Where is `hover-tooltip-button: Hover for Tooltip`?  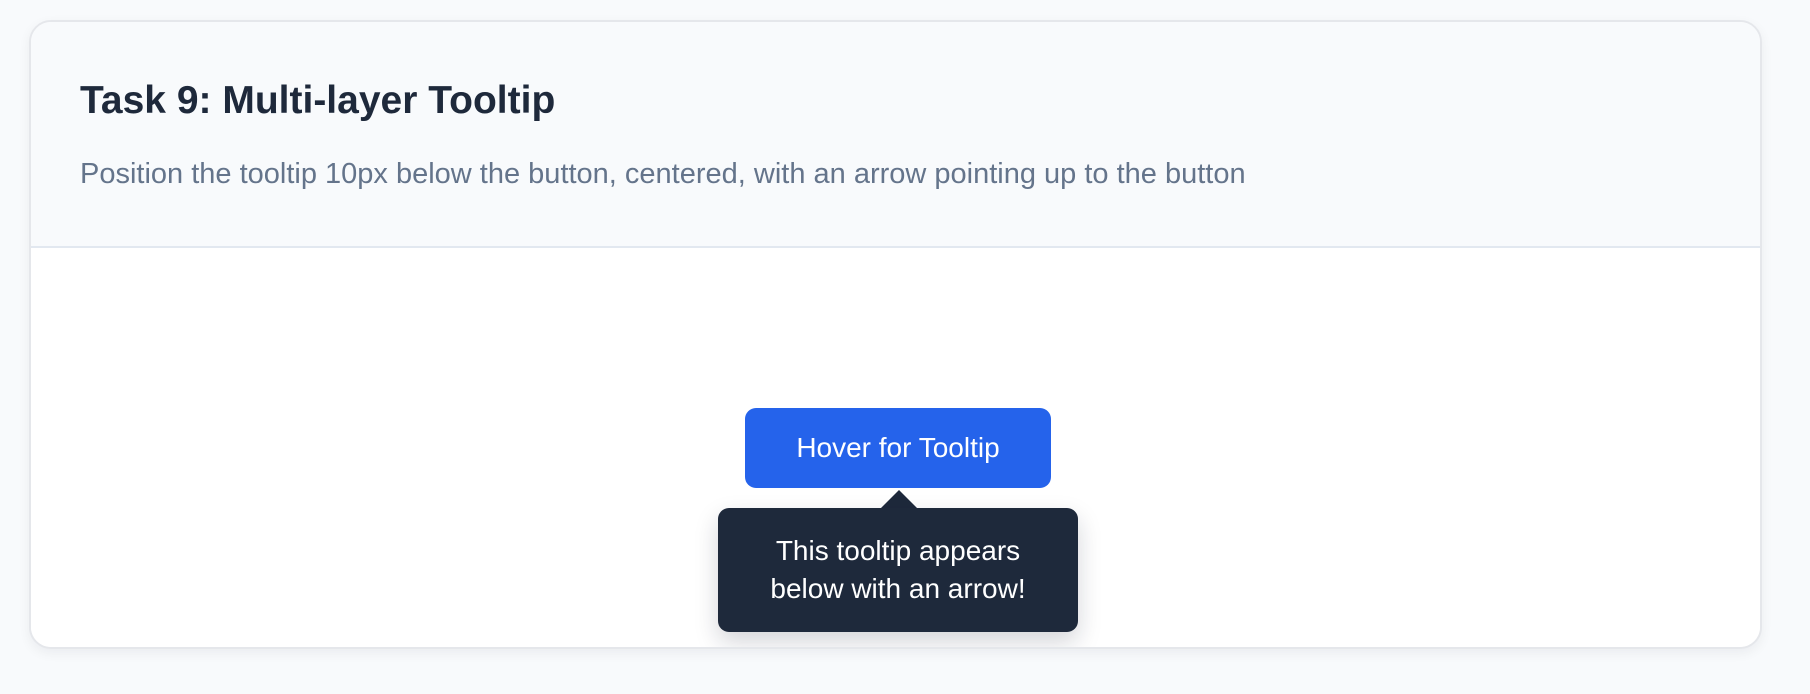
hover-tooltip-button: Hover for Tooltip is located at coordinates (898, 448).